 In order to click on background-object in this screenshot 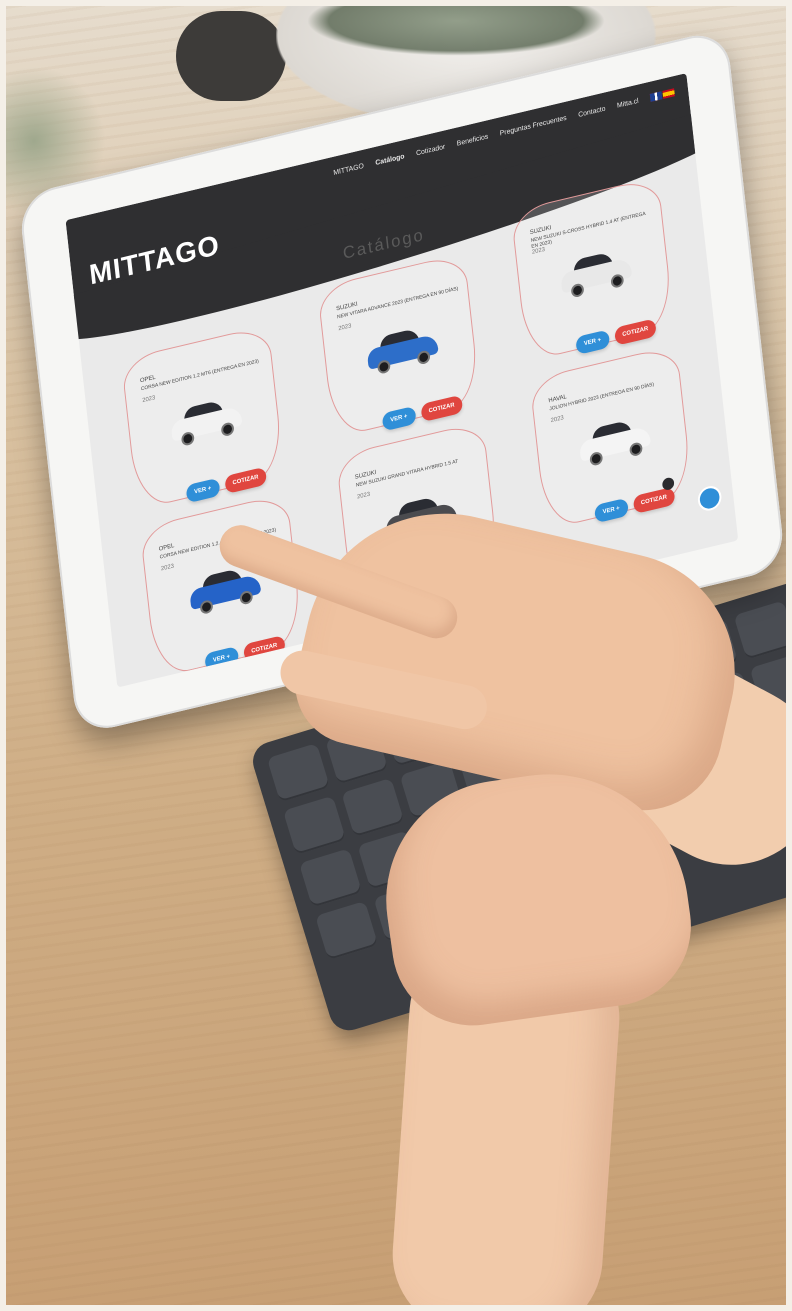, I will do `click(231, 56)`.